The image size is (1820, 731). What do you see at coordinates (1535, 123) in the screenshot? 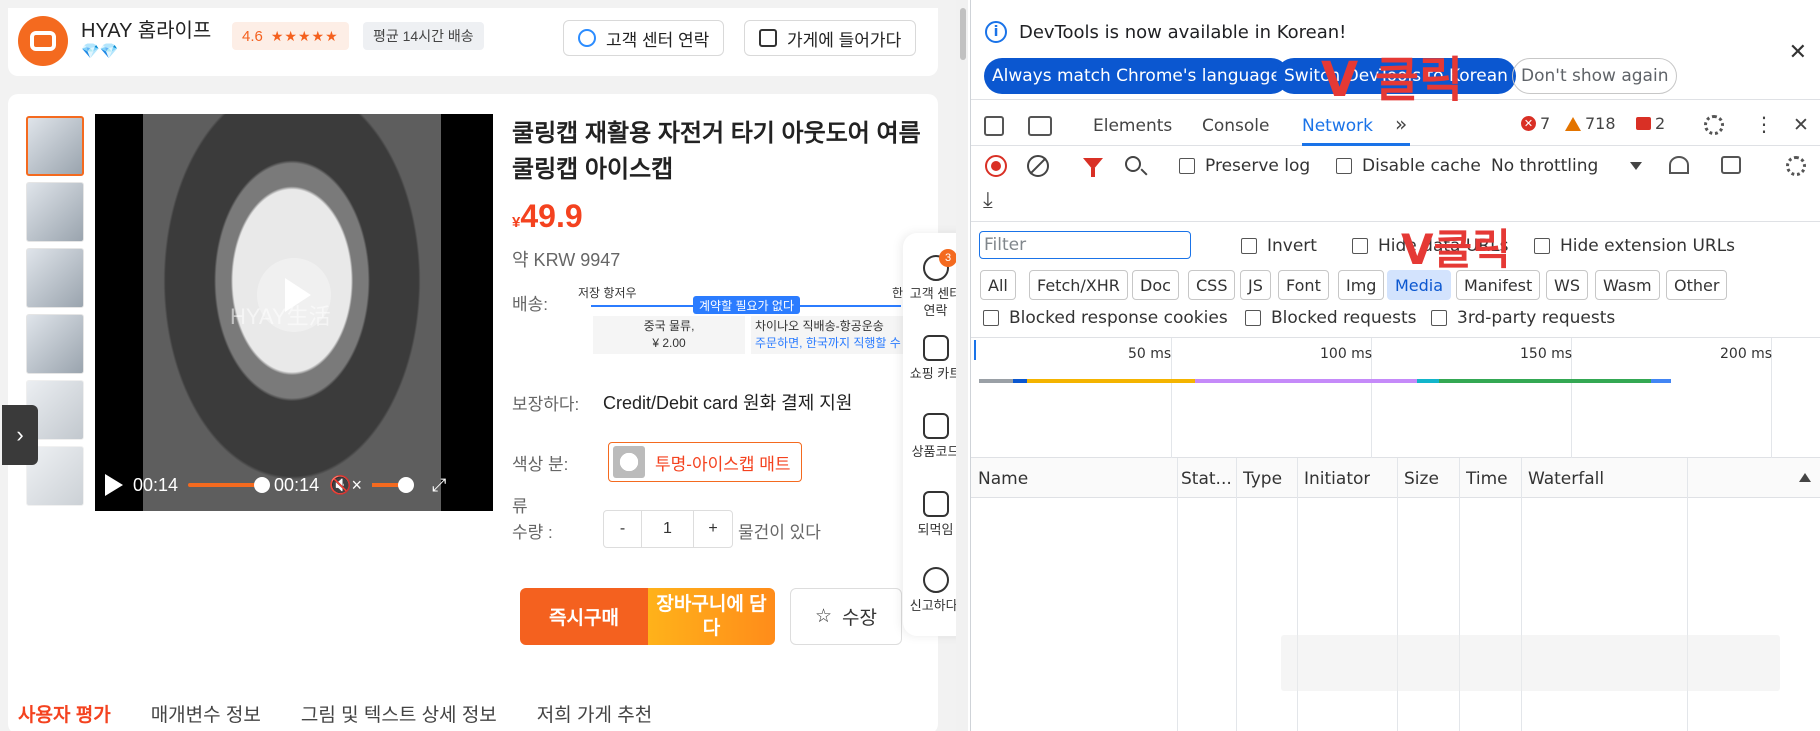
I see `error-counter: ✕ 7` at bounding box center [1535, 123].